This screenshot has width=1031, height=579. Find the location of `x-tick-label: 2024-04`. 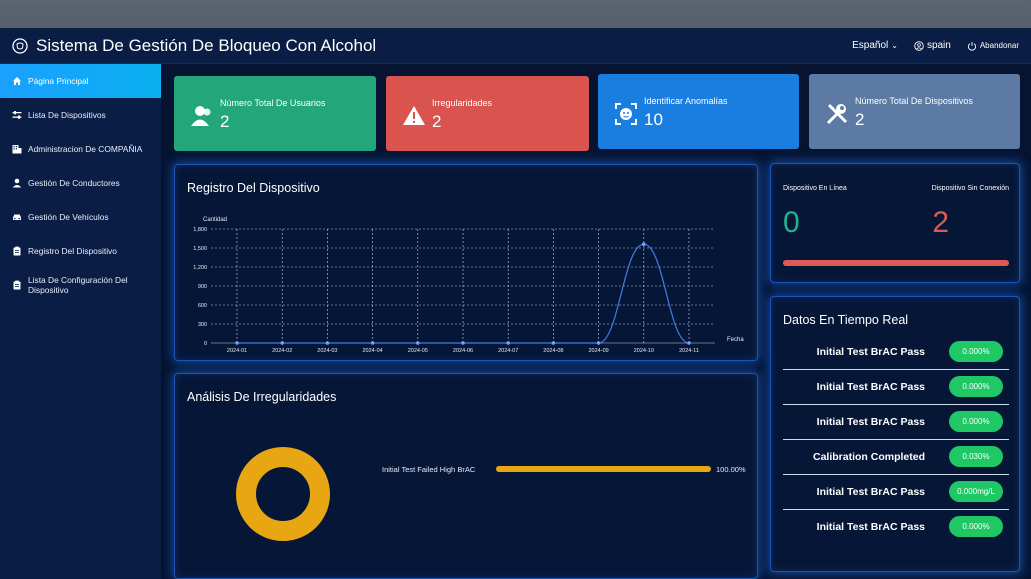

x-tick-label: 2024-04 is located at coordinates (373, 351).